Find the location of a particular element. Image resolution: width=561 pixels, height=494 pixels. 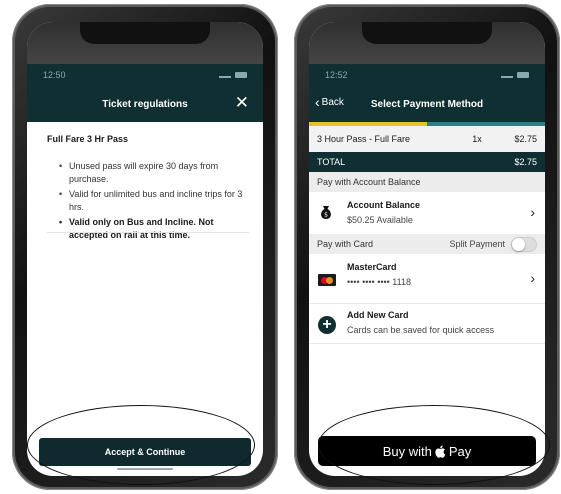

add-card-title: Add New Card is located at coordinates (378, 315).